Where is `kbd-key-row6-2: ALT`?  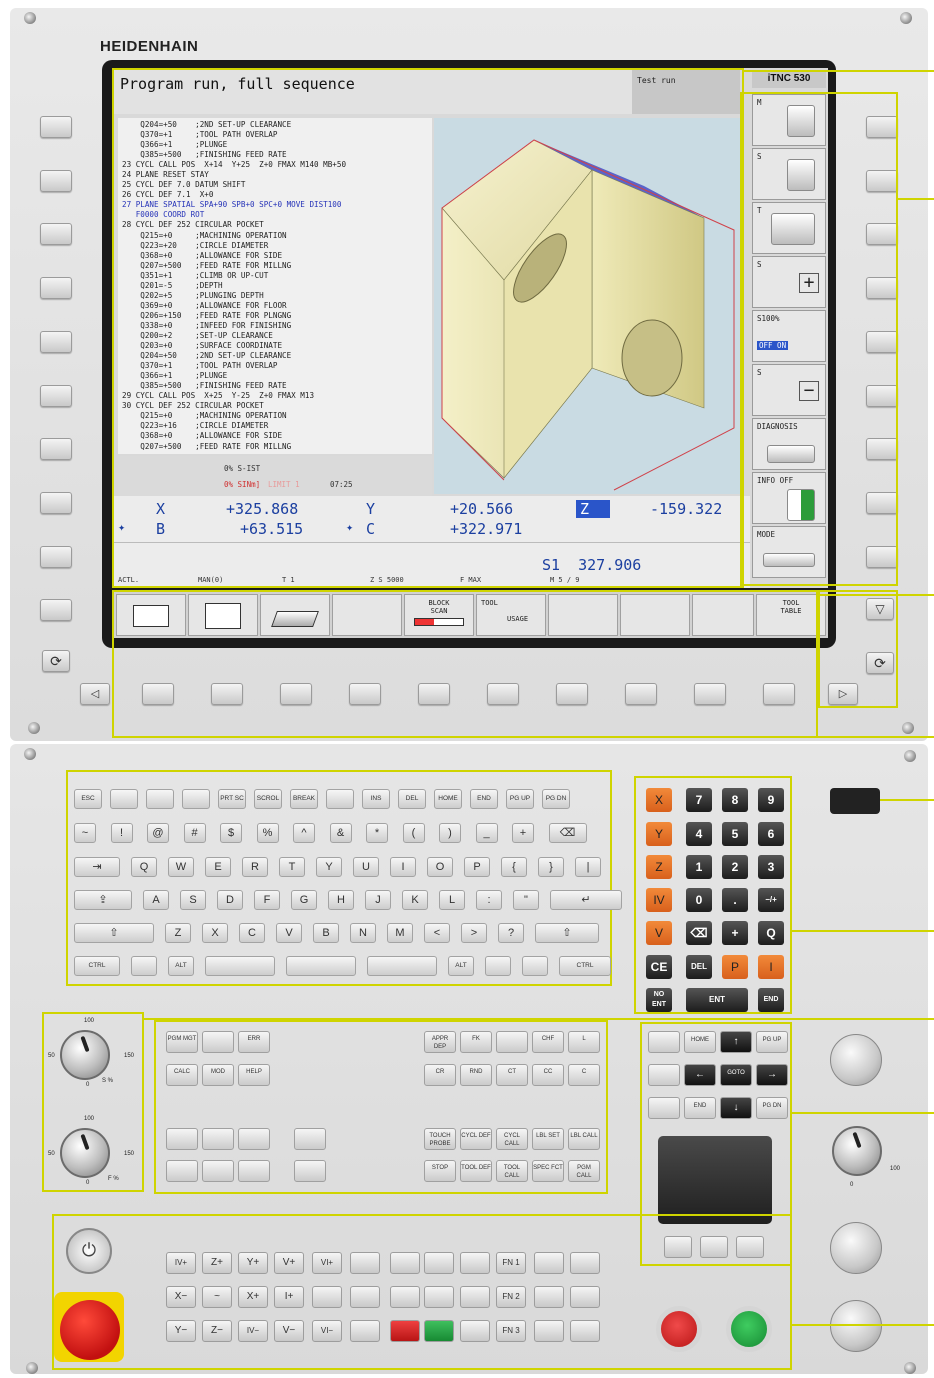
kbd-key-row6-2: ALT is located at coordinates (181, 966).